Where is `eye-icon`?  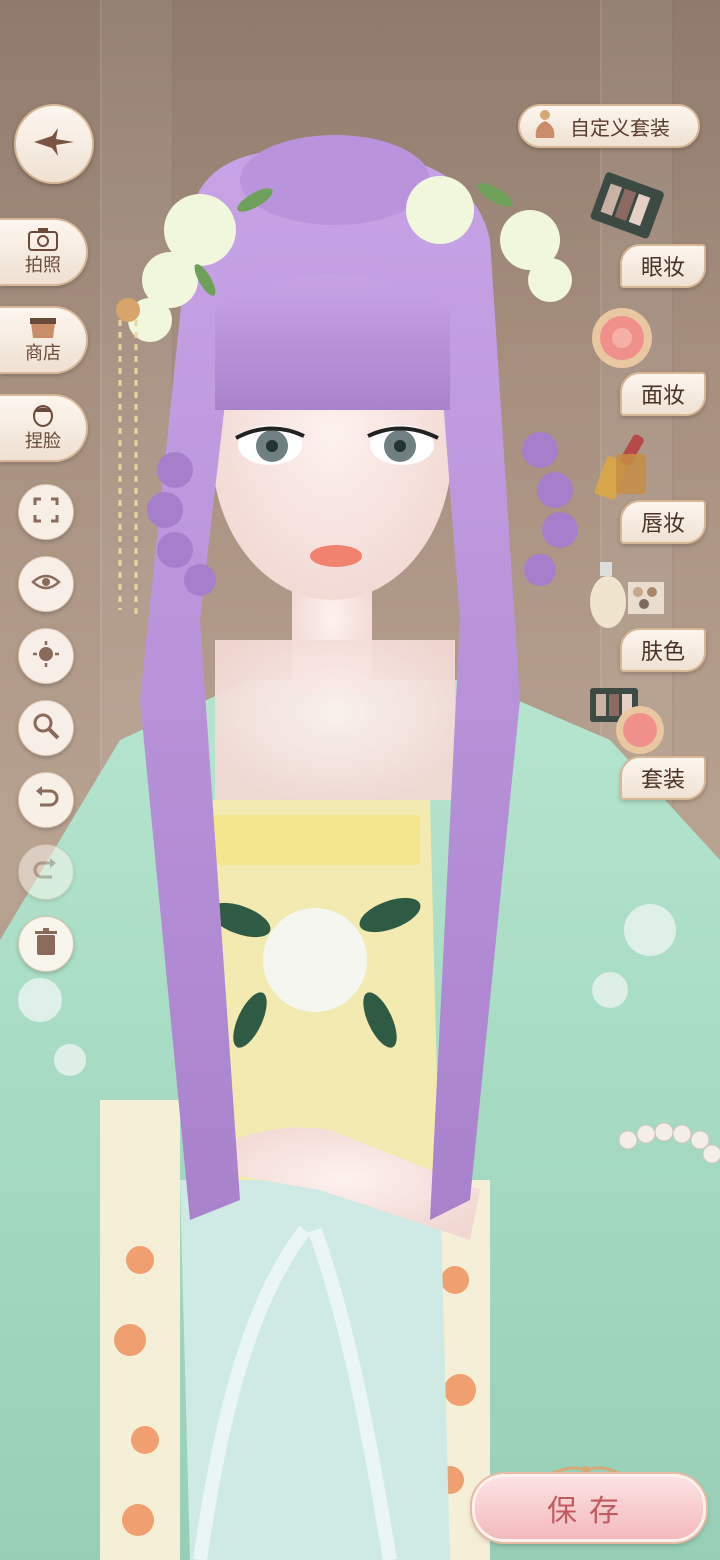
eye-icon is located at coordinates (46, 584).